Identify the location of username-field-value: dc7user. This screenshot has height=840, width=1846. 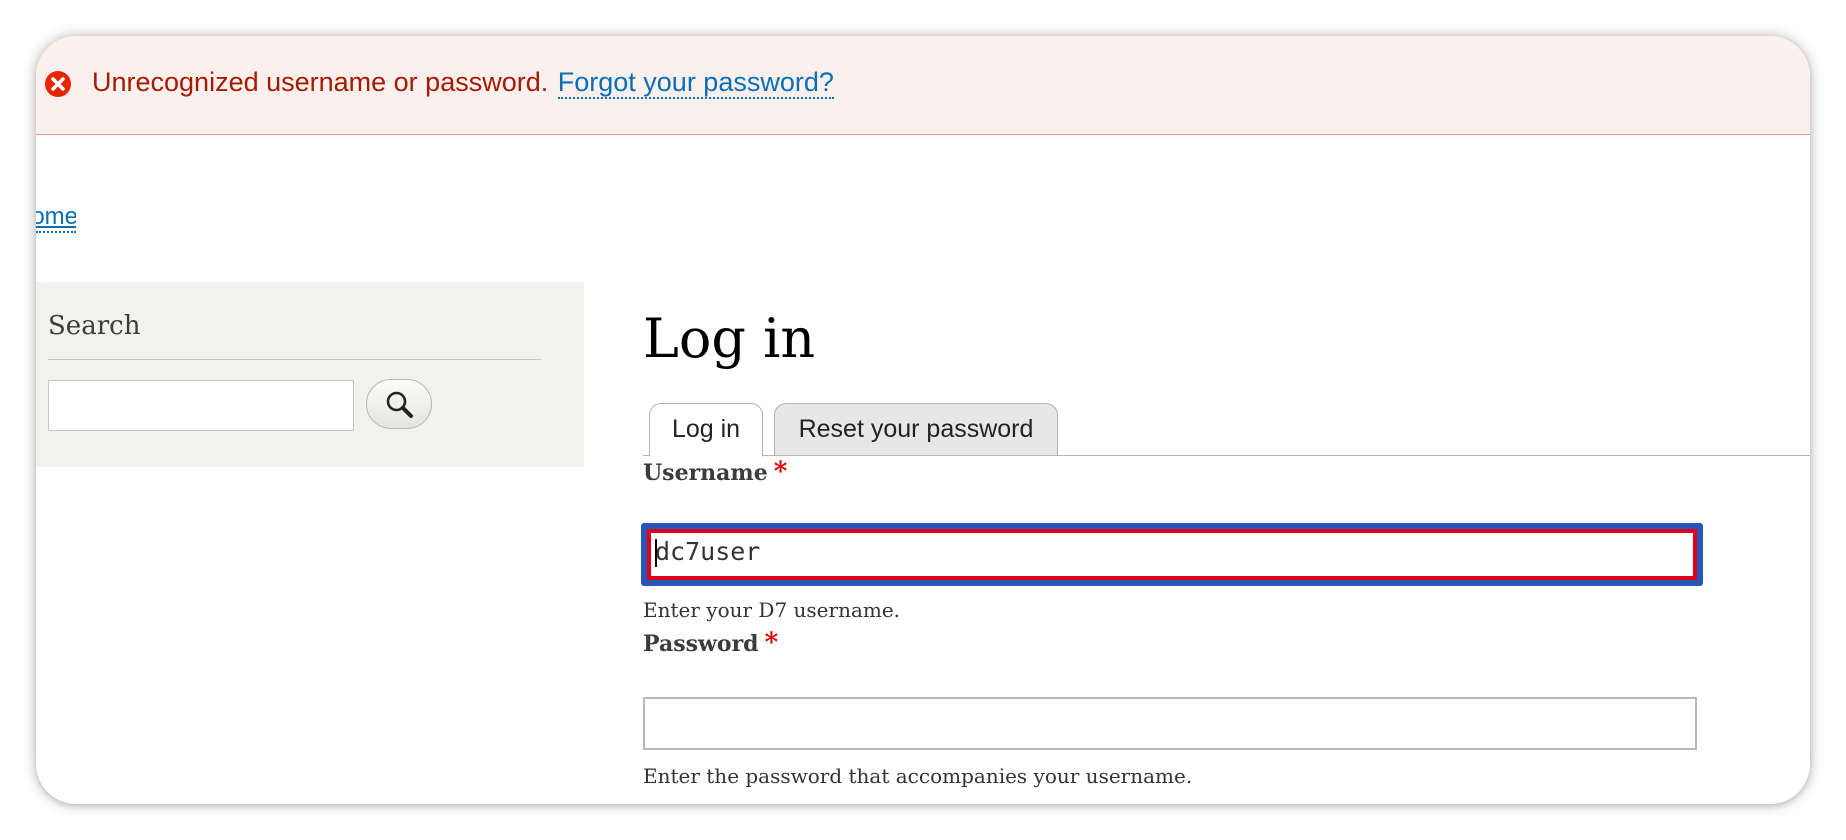
(707, 552).